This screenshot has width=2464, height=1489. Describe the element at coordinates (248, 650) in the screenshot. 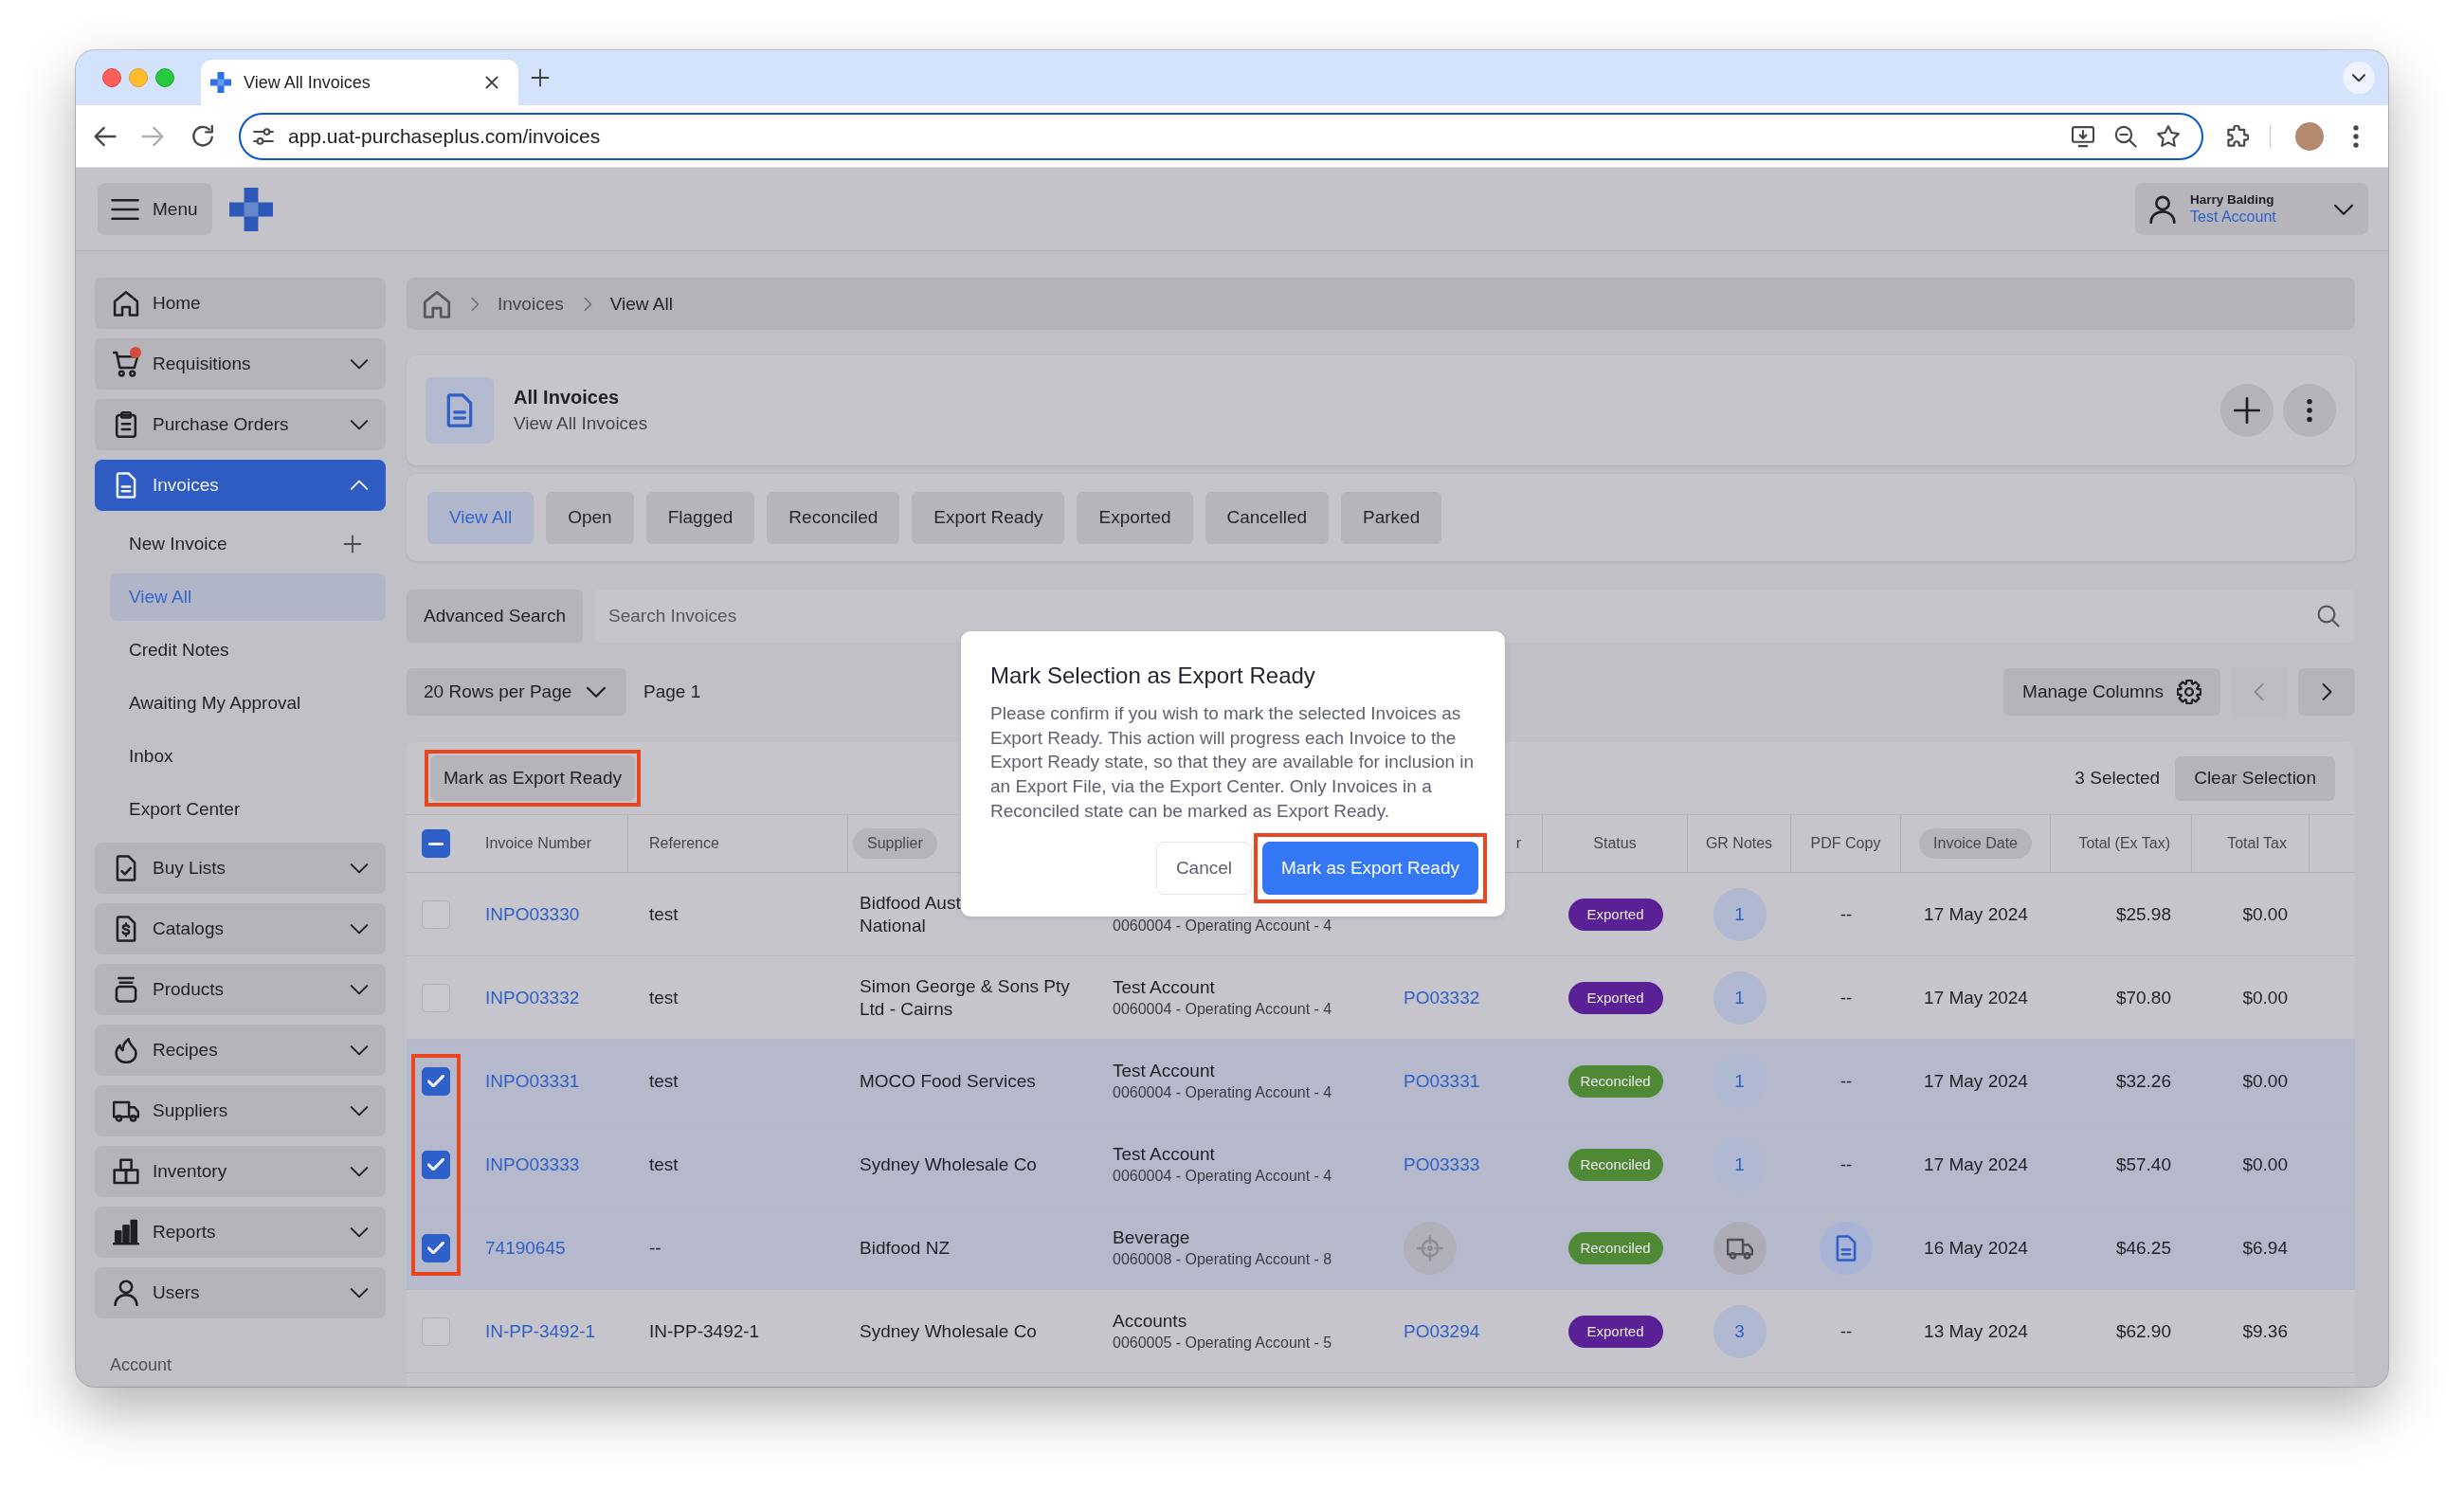

I see `nav-subitem: Credit Notes` at that location.